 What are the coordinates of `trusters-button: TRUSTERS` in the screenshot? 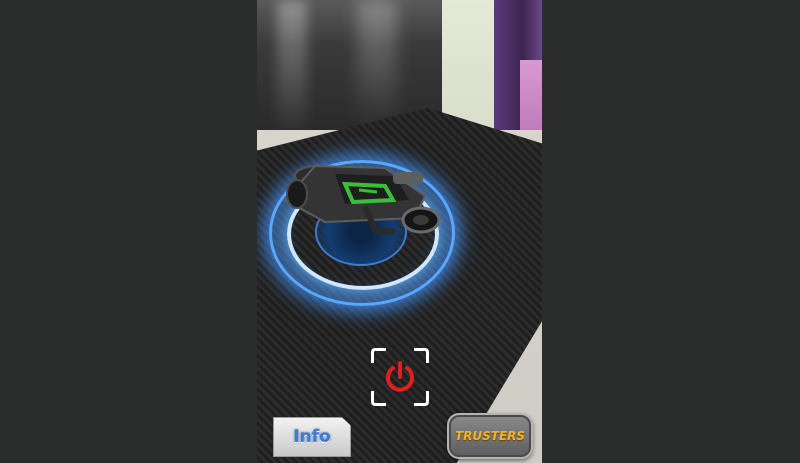 It's located at (490, 436).